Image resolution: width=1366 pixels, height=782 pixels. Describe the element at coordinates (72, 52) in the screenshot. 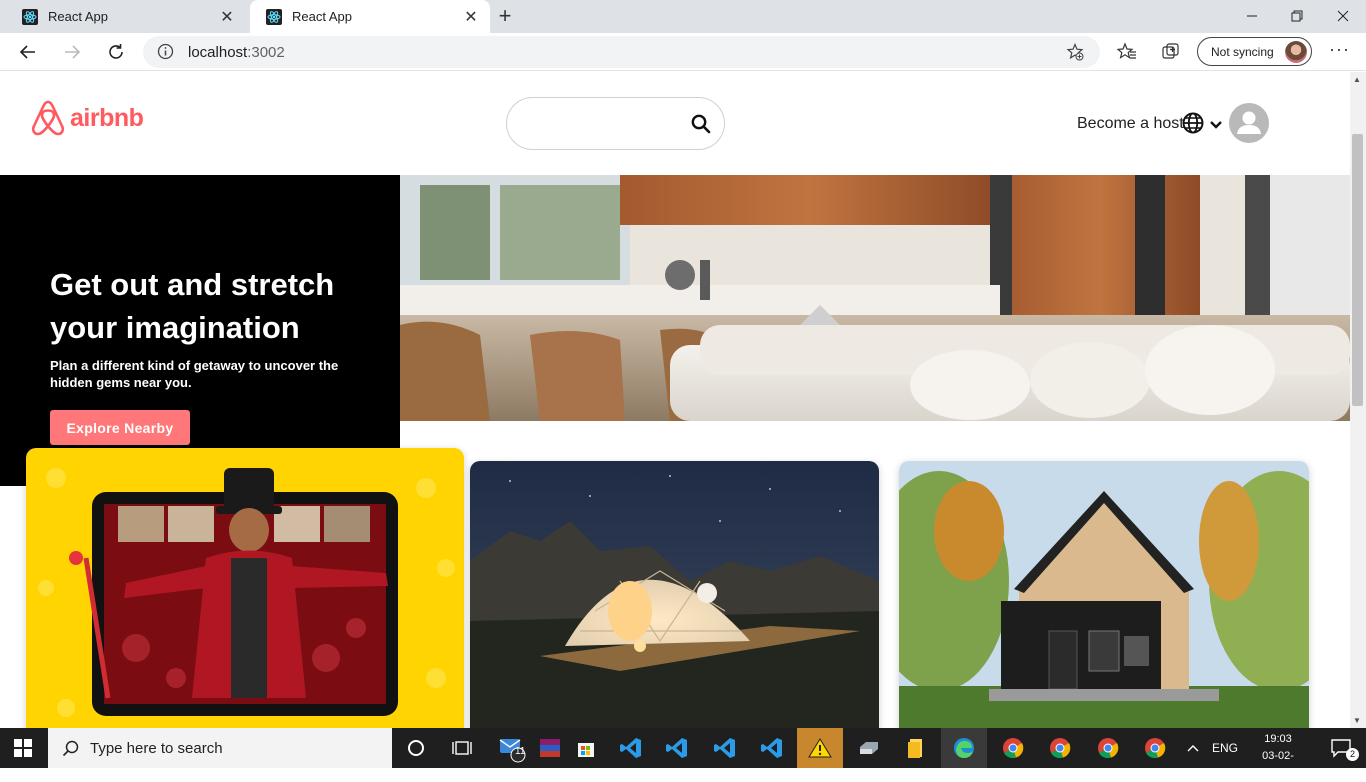

I see `forward-icon` at that location.